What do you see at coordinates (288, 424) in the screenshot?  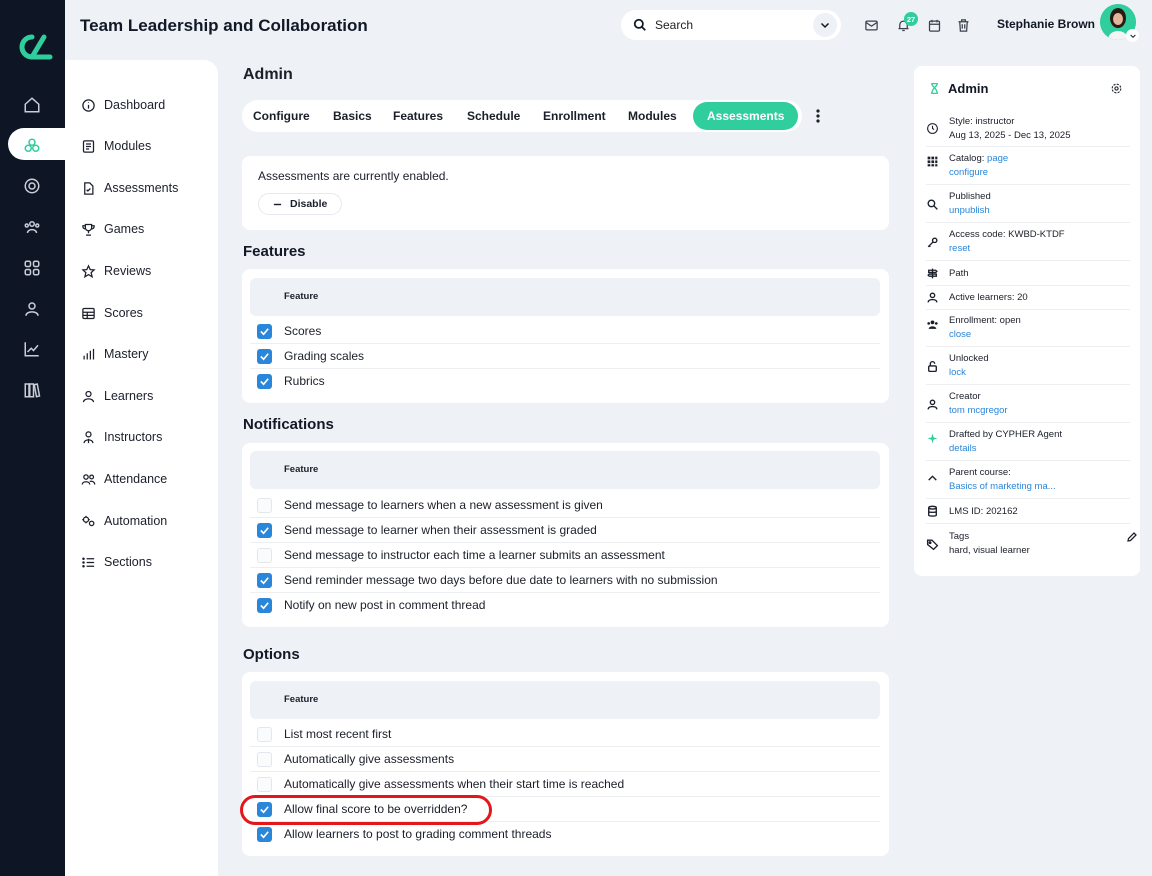 I see `notifications-heading: Notifications` at bounding box center [288, 424].